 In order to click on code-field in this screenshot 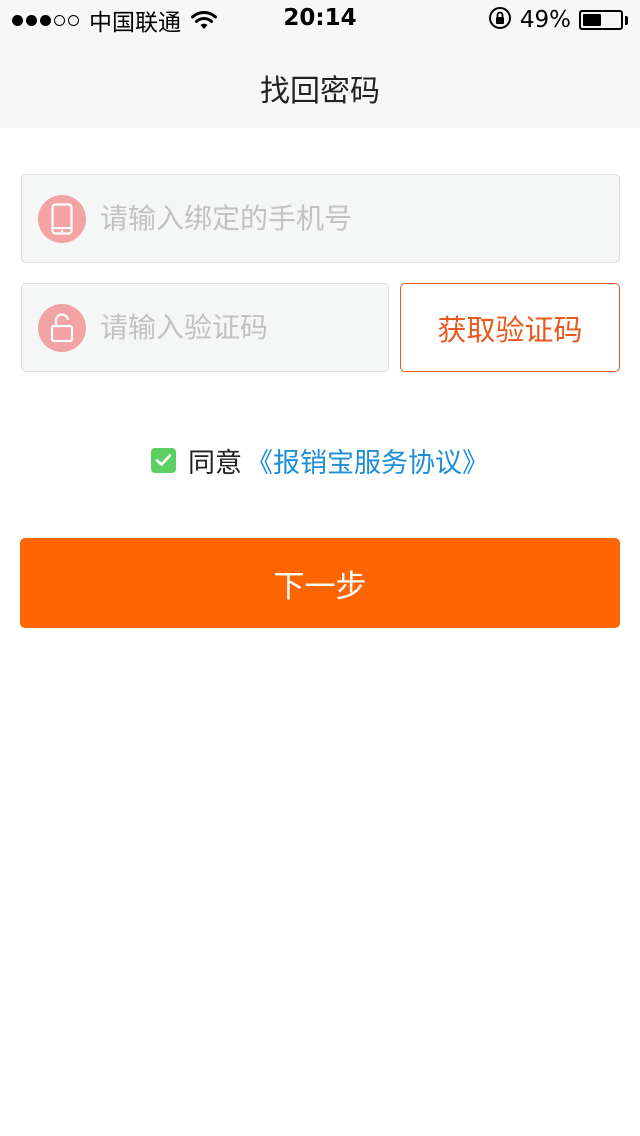, I will do `click(205, 327)`.